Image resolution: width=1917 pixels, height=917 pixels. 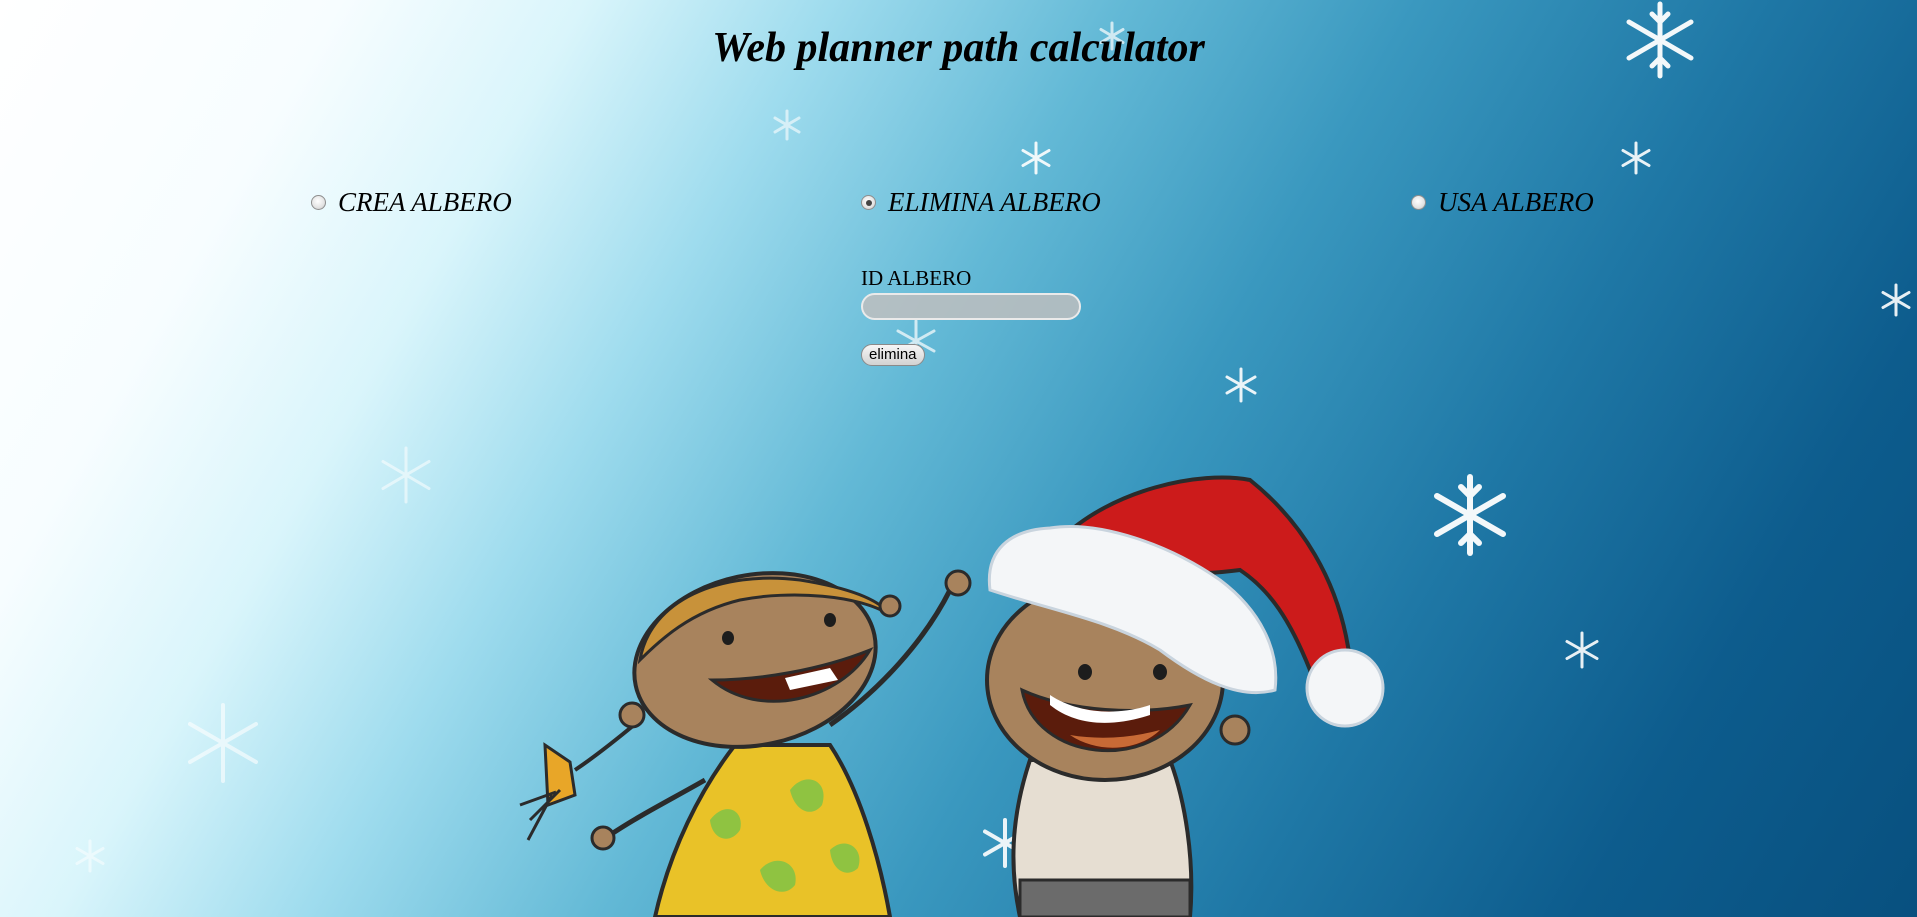 What do you see at coordinates (318, 202) in the screenshot?
I see `radio-crea-albero` at bounding box center [318, 202].